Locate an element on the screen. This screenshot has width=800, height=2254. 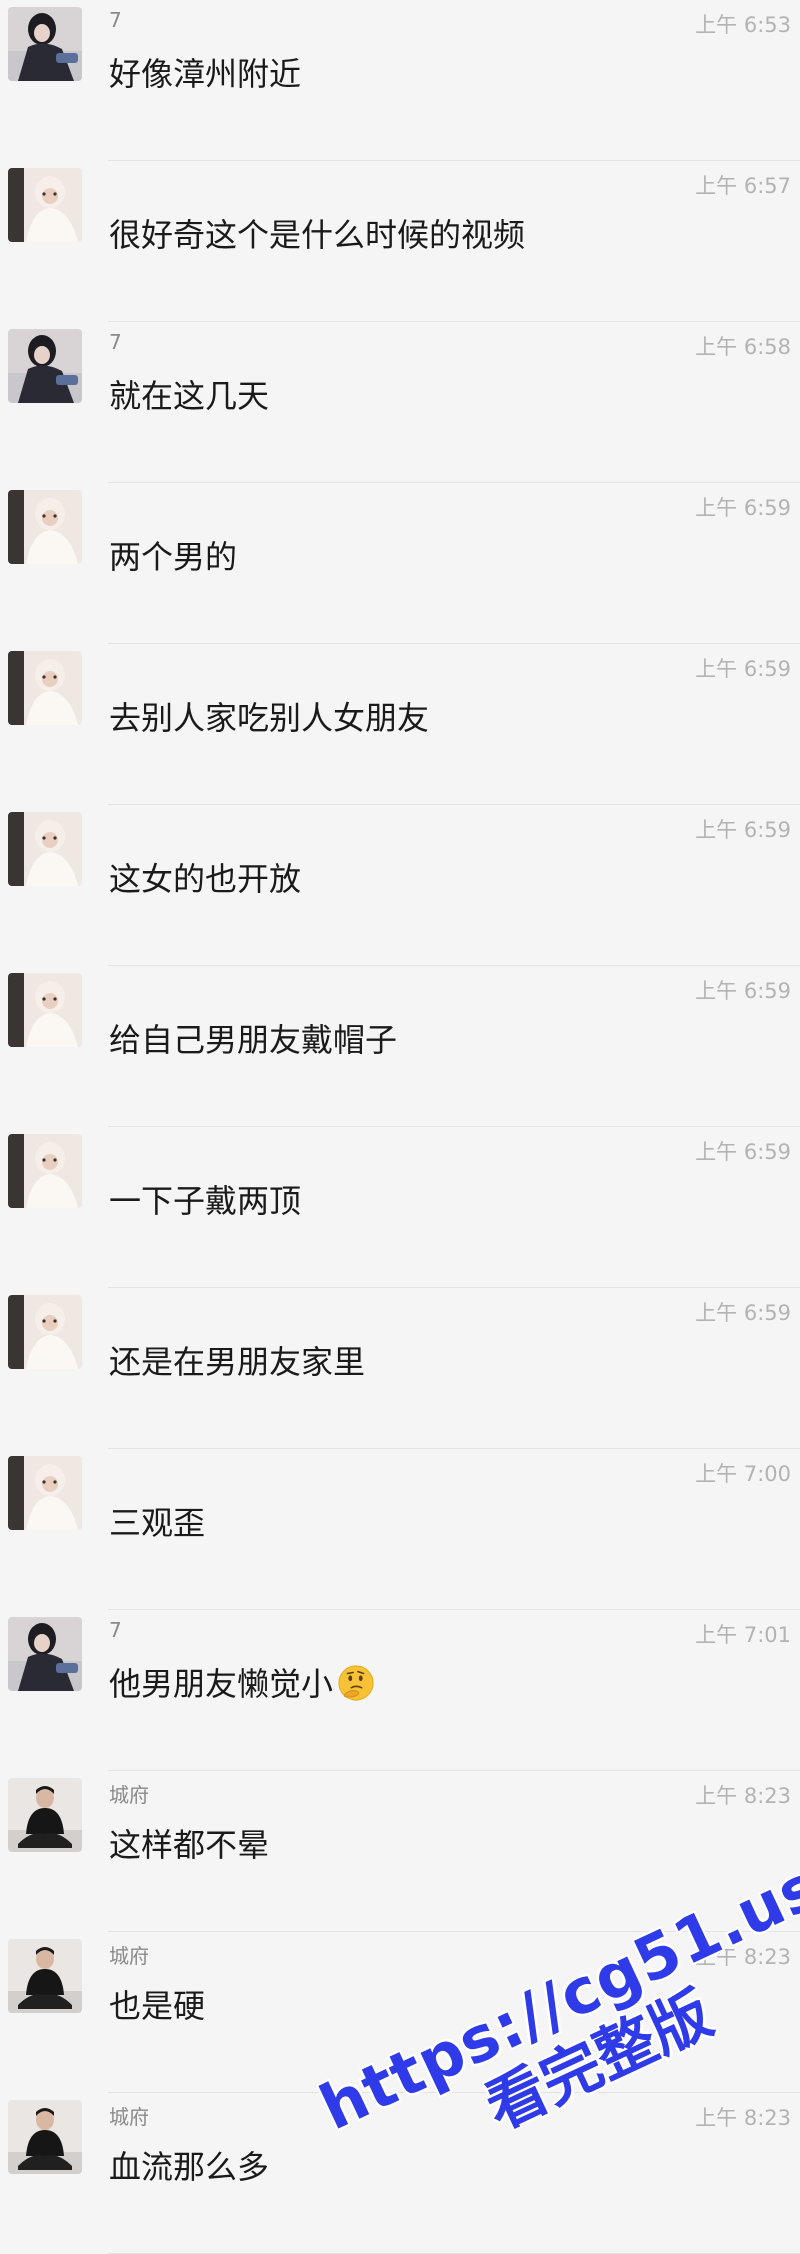
message-text: 这样都不晕 is located at coordinates (189, 1845).